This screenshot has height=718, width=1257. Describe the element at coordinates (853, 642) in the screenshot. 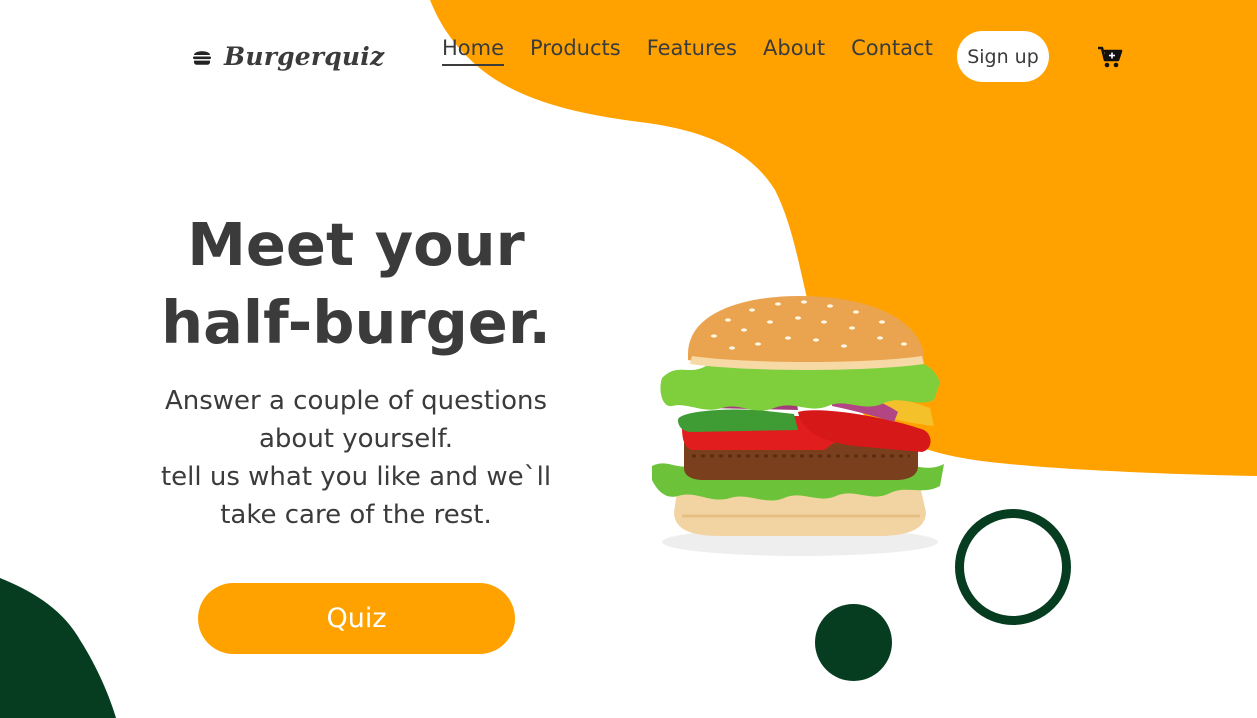

I see `decorative-dot` at that location.